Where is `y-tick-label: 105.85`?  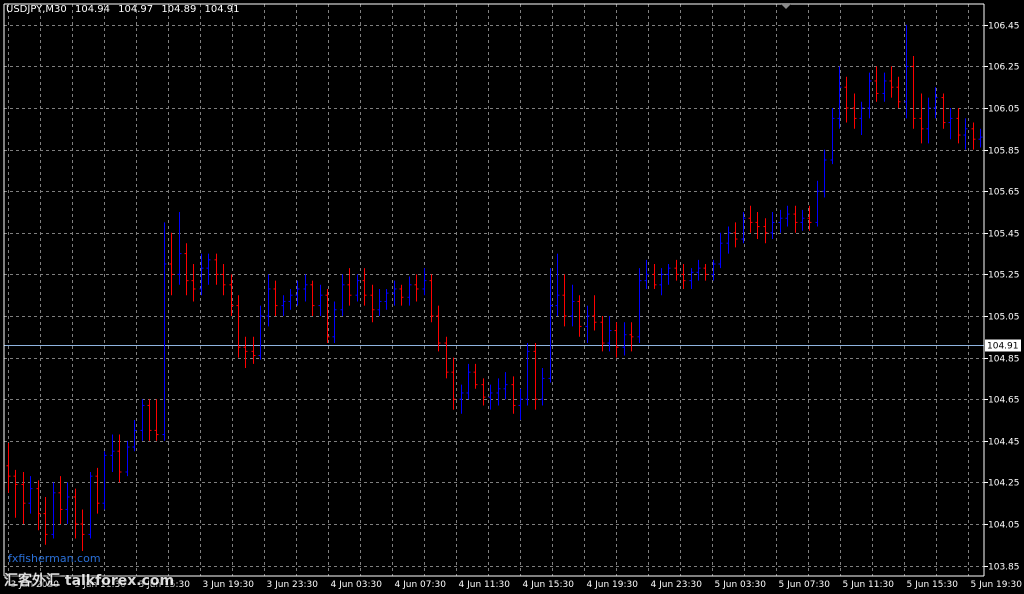 y-tick-label: 105.85 is located at coordinates (1004, 152).